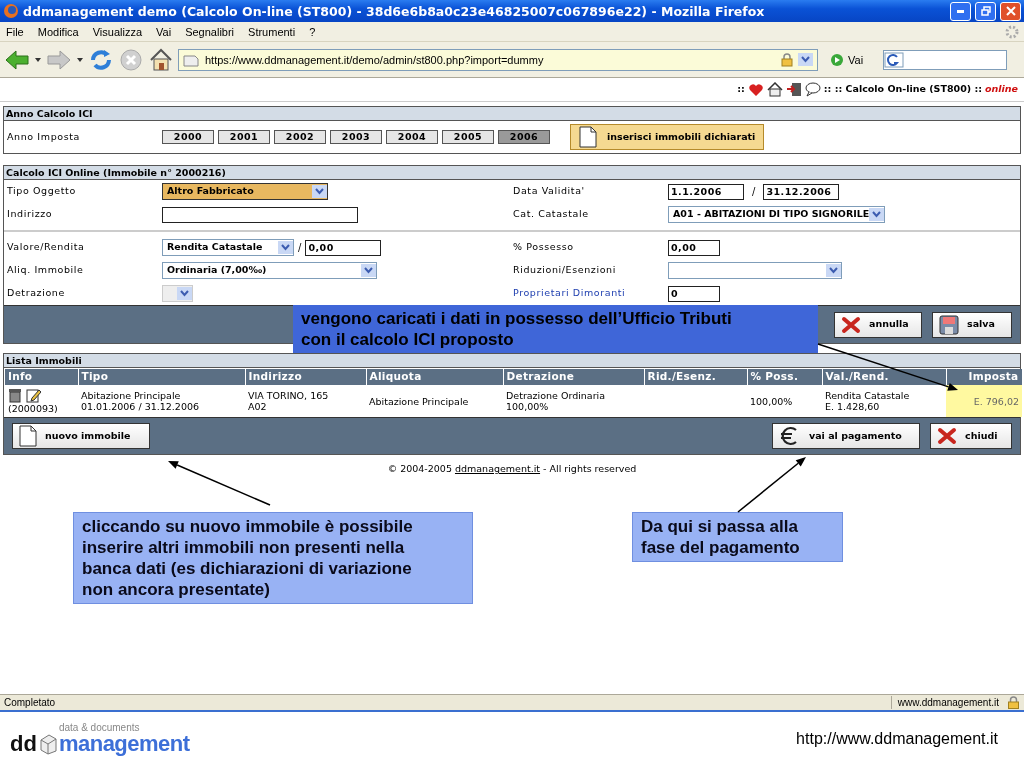  Describe the element at coordinates (17, 59) in the screenshot. I see `back-icon` at that location.